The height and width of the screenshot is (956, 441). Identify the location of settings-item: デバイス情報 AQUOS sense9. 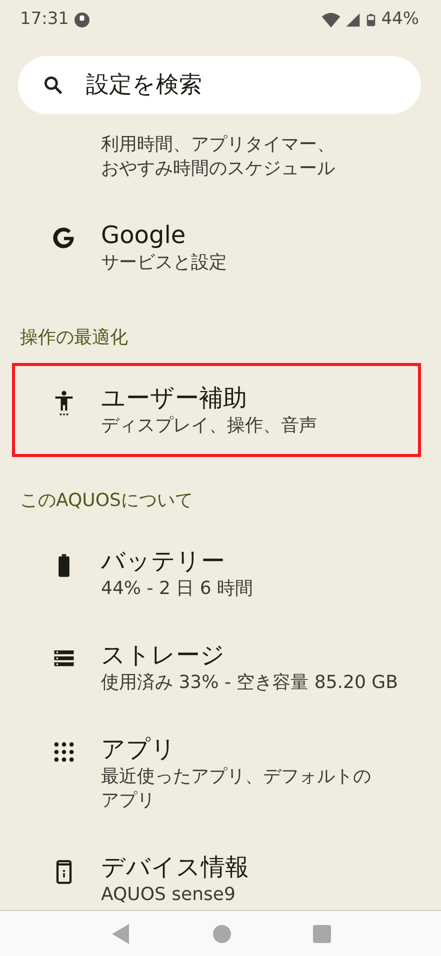
(216, 871).